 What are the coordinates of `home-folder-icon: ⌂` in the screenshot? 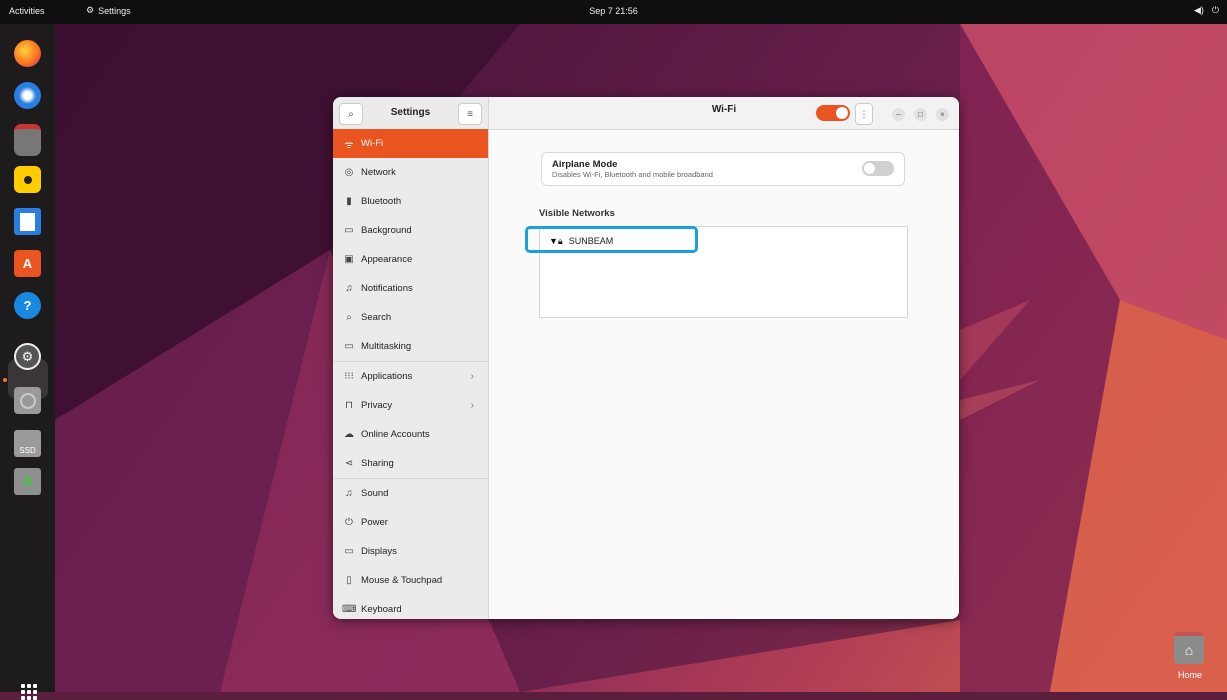 It's located at (1189, 648).